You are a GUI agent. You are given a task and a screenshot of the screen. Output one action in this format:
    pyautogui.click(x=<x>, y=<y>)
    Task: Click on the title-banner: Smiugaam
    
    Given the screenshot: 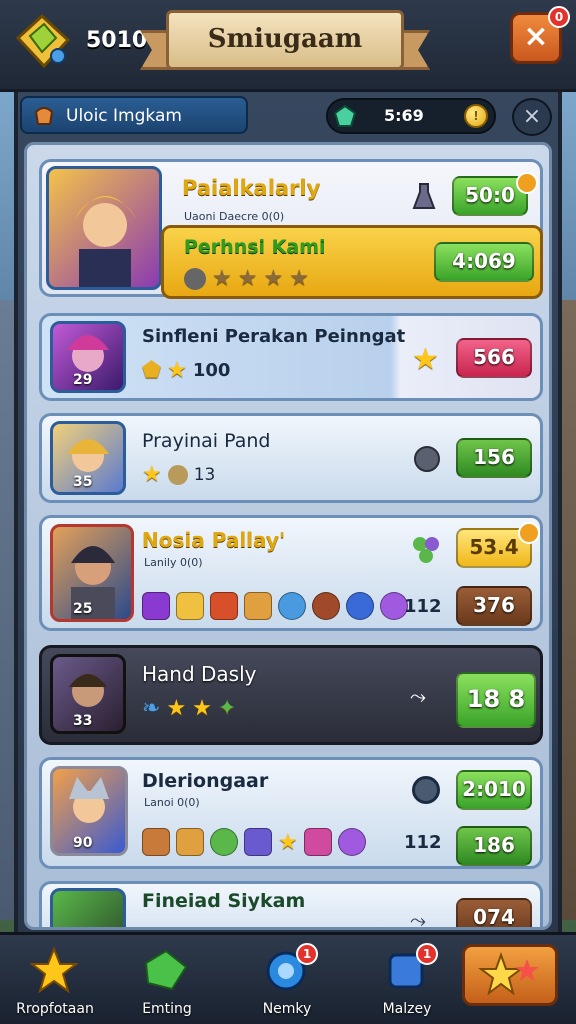 What is the action you would take?
    pyautogui.click(x=285, y=42)
    